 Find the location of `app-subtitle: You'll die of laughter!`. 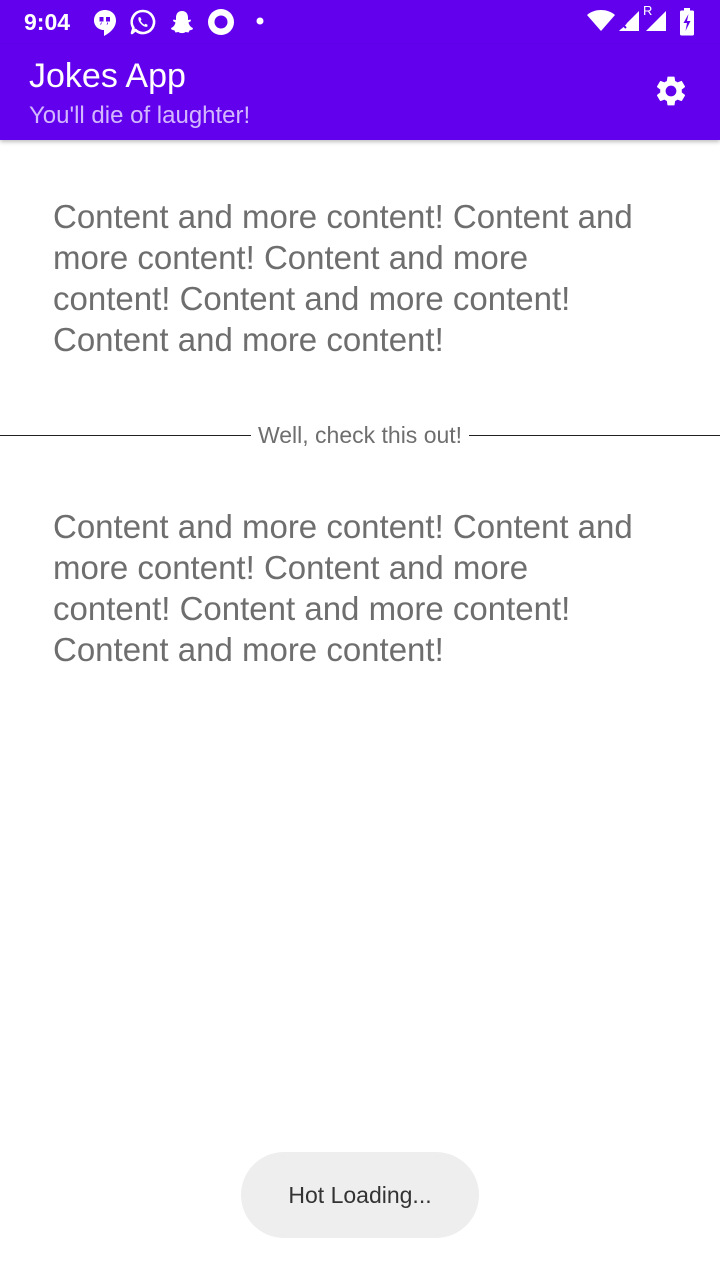

app-subtitle: You'll die of laughter! is located at coordinates (140, 115).